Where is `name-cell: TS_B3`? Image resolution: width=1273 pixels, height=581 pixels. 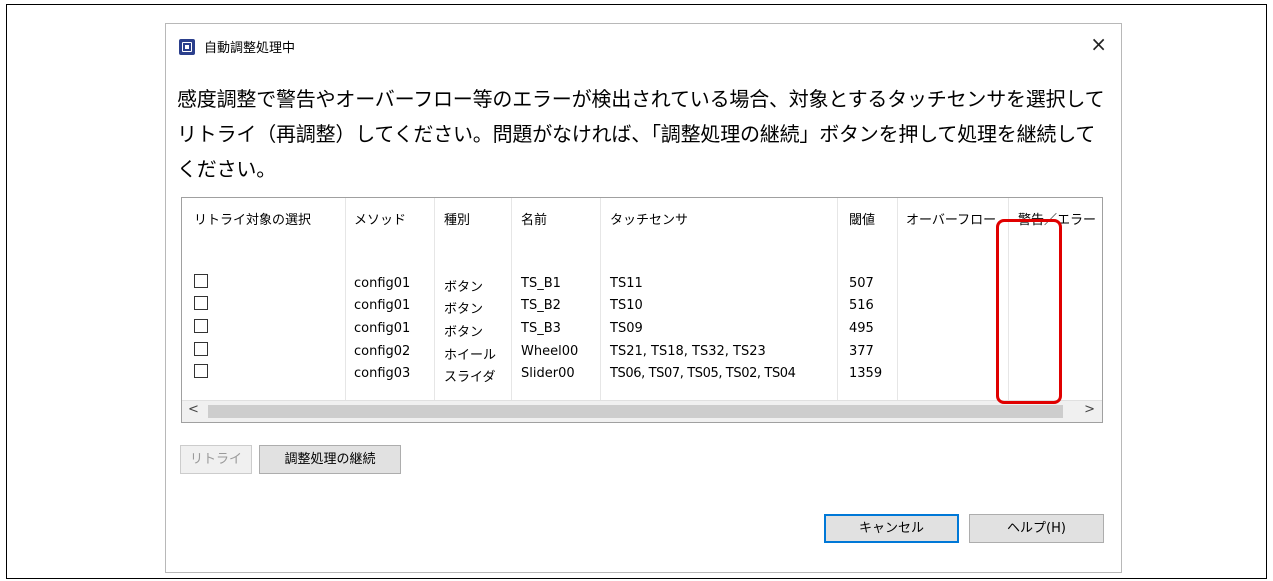 name-cell: TS_B3 is located at coordinates (541, 328).